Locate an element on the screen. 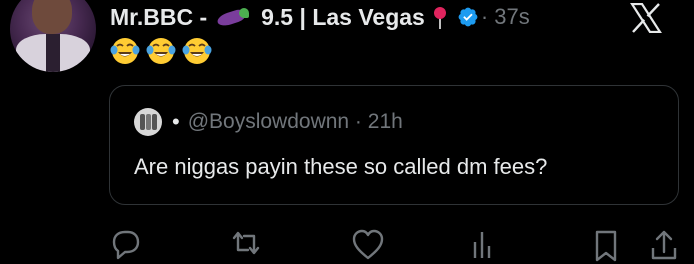  post-action-bar is located at coordinates (347, 245).